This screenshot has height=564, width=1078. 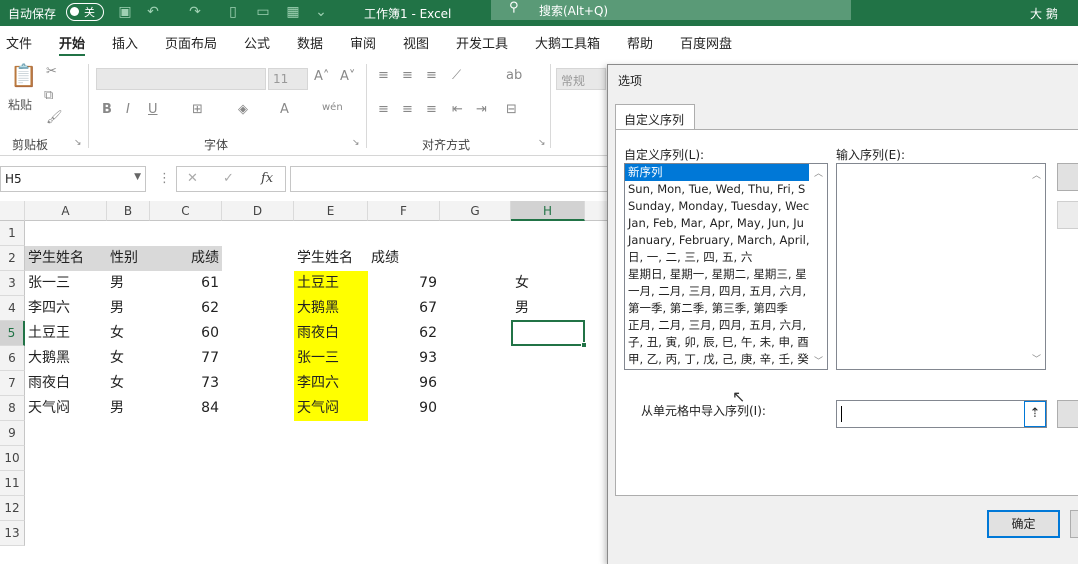 I want to click on format-painter-icon: 🖌, so click(x=54, y=117).